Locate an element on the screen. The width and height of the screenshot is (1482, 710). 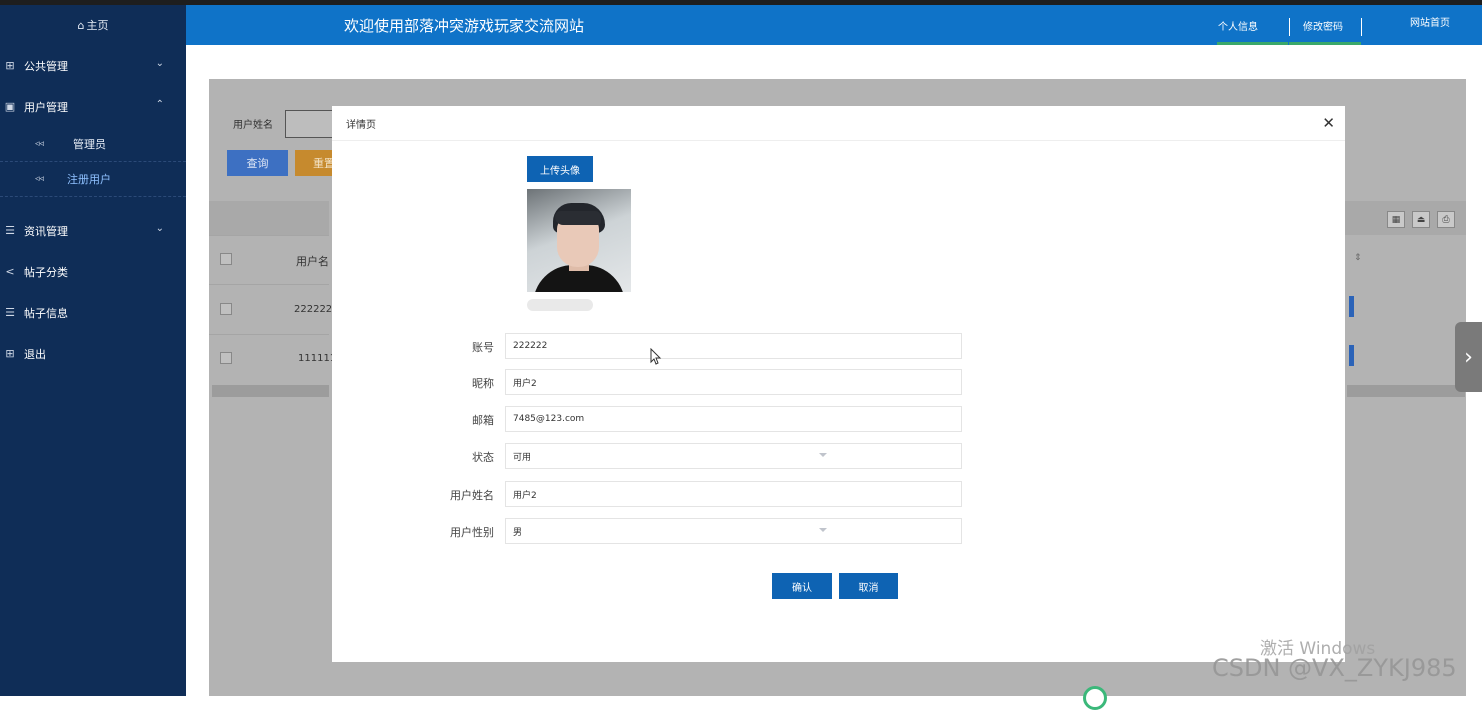
sidebar-item-news-management: ☰ 资讯管理 ⌄ is located at coordinates (93, 230).